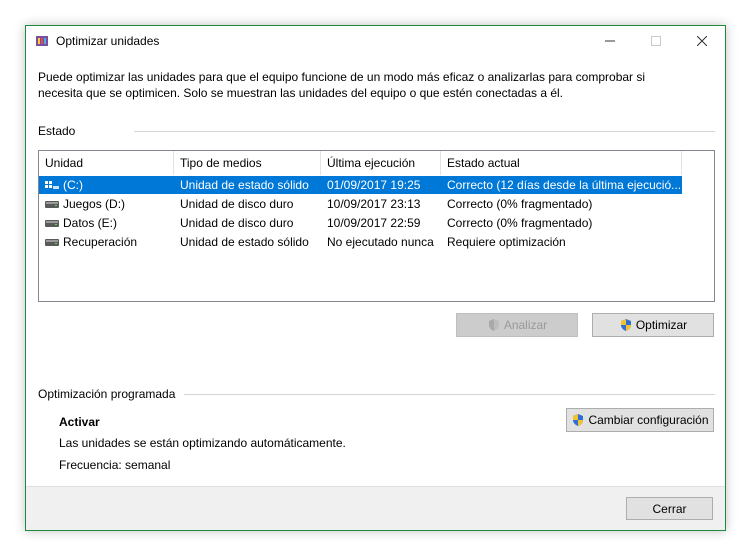 This screenshot has width=751, height=556. Describe the element at coordinates (90, 223) in the screenshot. I see `drive-name: Datos (E:)` at that location.